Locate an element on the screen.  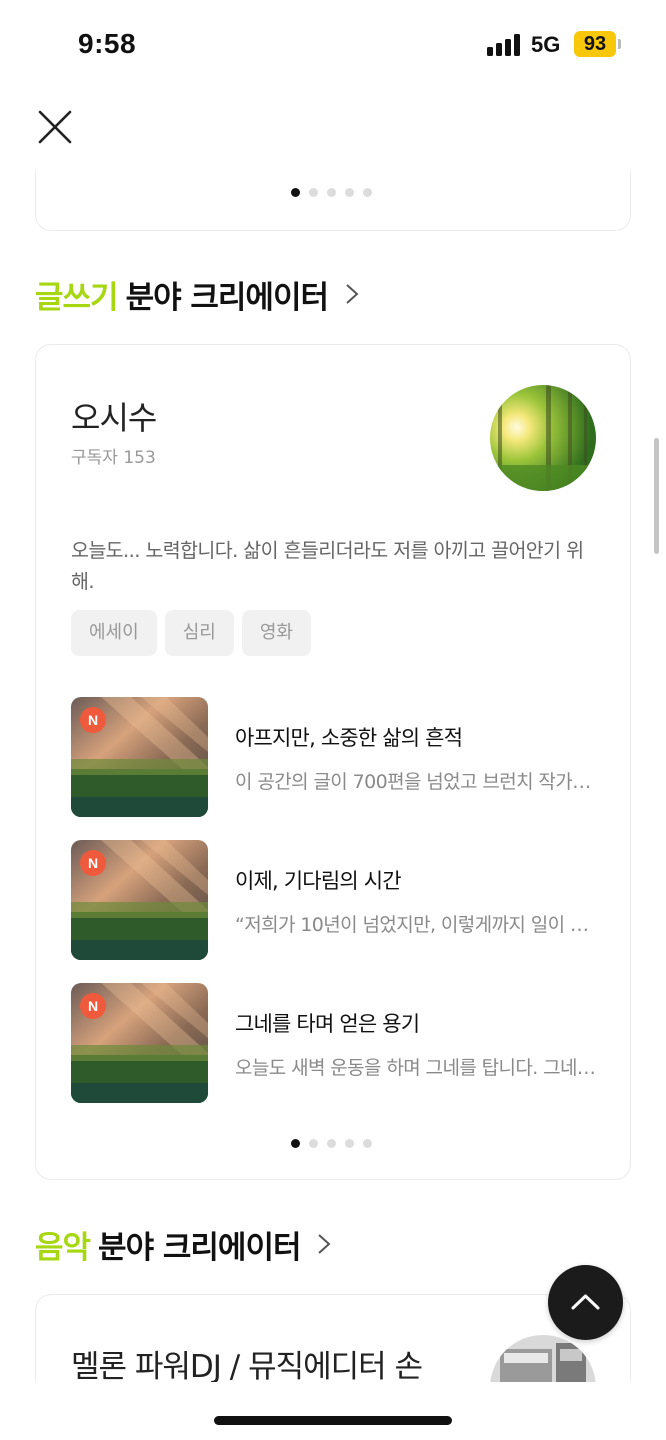
post-title: 이제, 기다림의 시간 is located at coordinates (318, 881).